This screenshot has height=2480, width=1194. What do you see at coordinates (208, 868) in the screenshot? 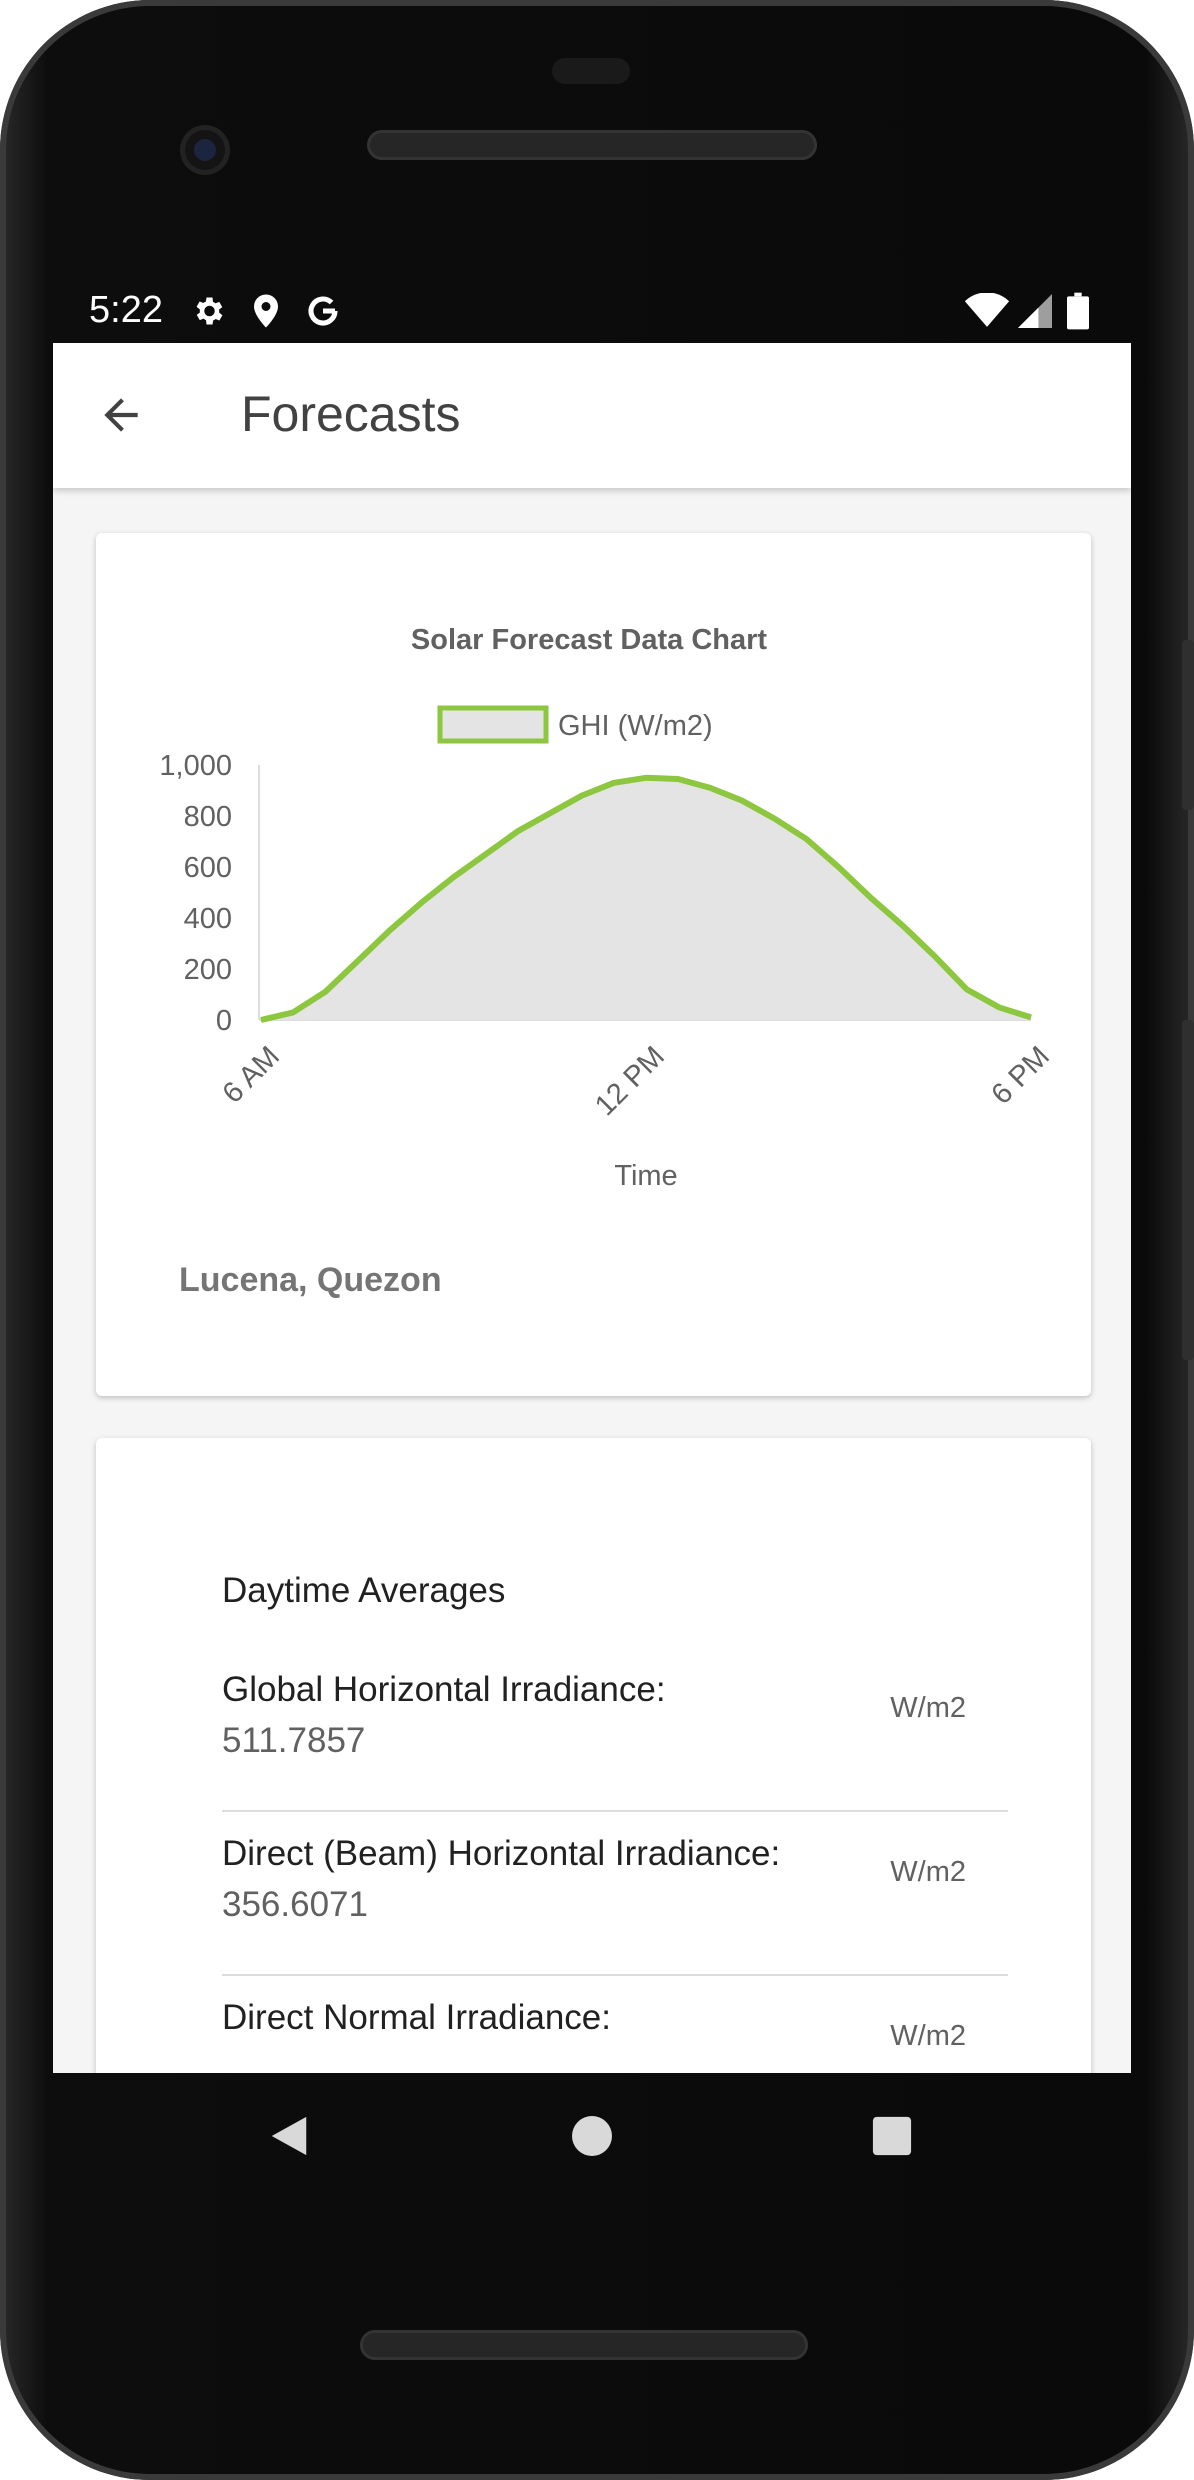
I see `y-tick-label: 600` at bounding box center [208, 868].